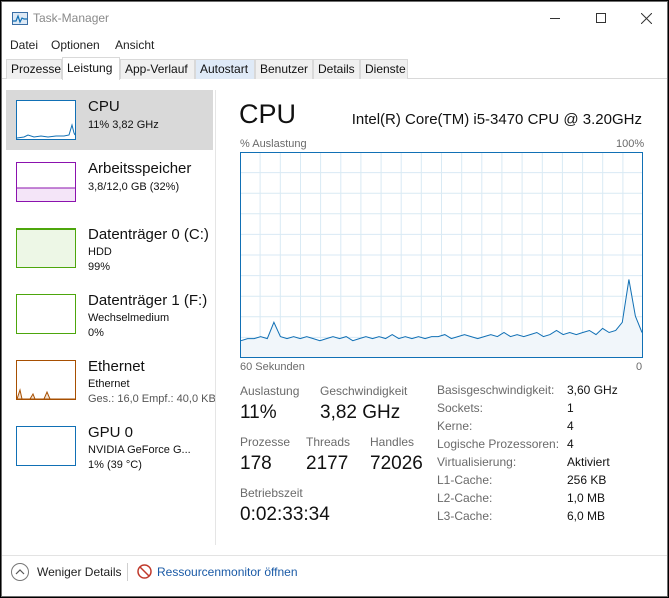  I want to click on handles-value: 72026, so click(396, 463).